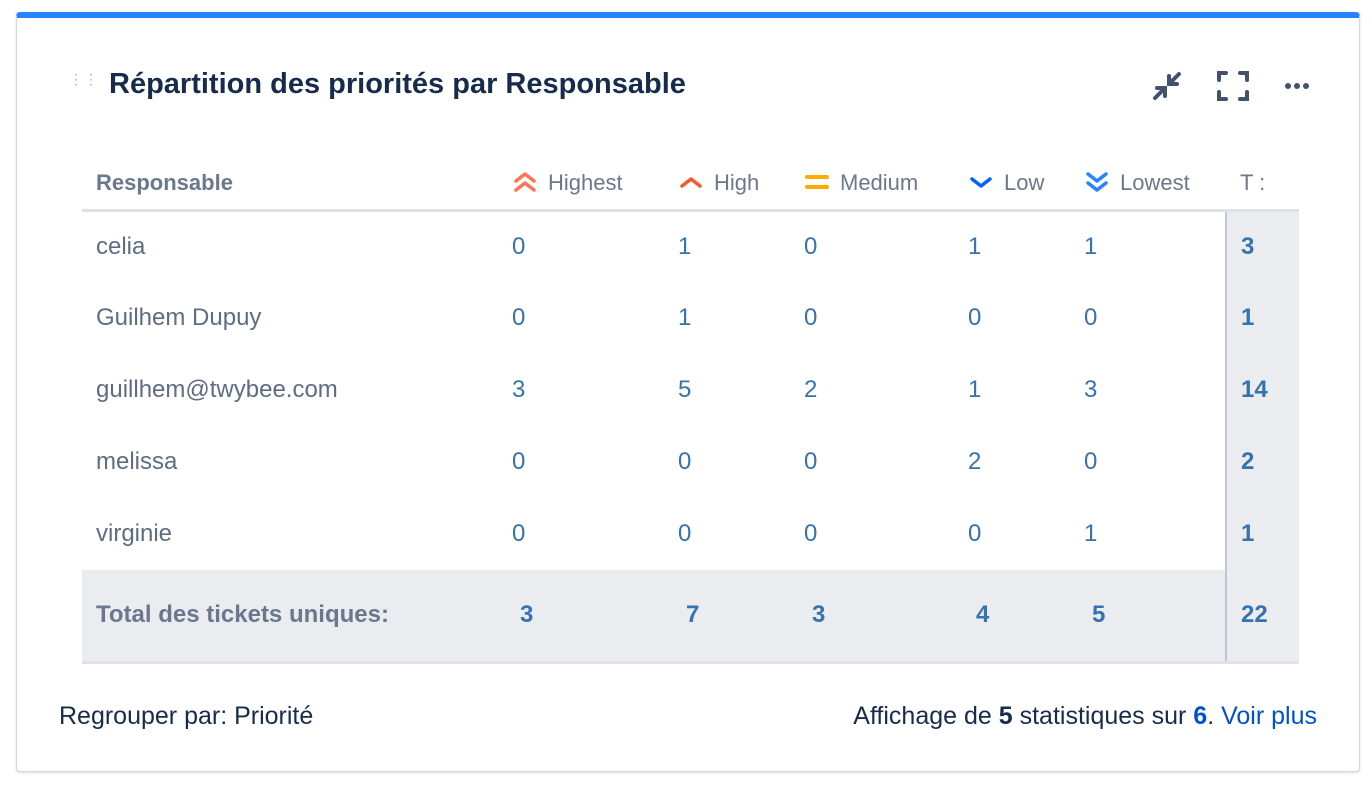 The height and width of the screenshot is (786, 1372). I want to click on total-low: 4, so click(1012, 617).